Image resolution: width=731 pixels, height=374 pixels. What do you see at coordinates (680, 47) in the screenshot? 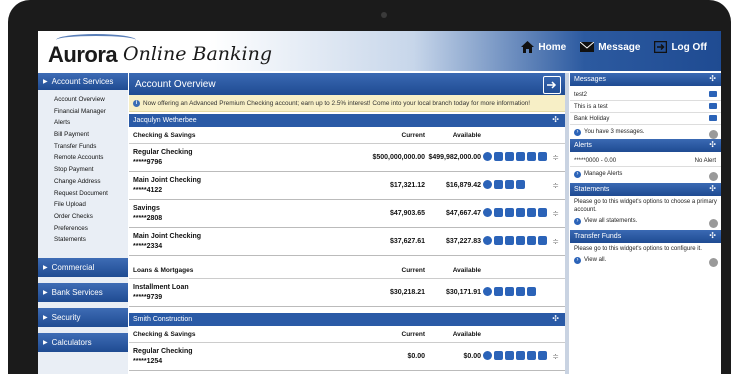
I see `logoff-link: Log Off` at bounding box center [680, 47].